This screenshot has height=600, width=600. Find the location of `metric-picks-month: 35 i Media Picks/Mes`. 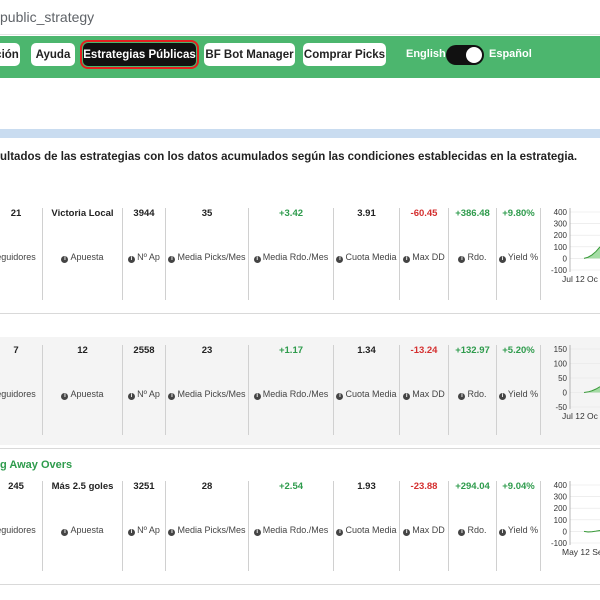

metric-picks-month: 35 i Media Picks/Mes is located at coordinates (207, 255).